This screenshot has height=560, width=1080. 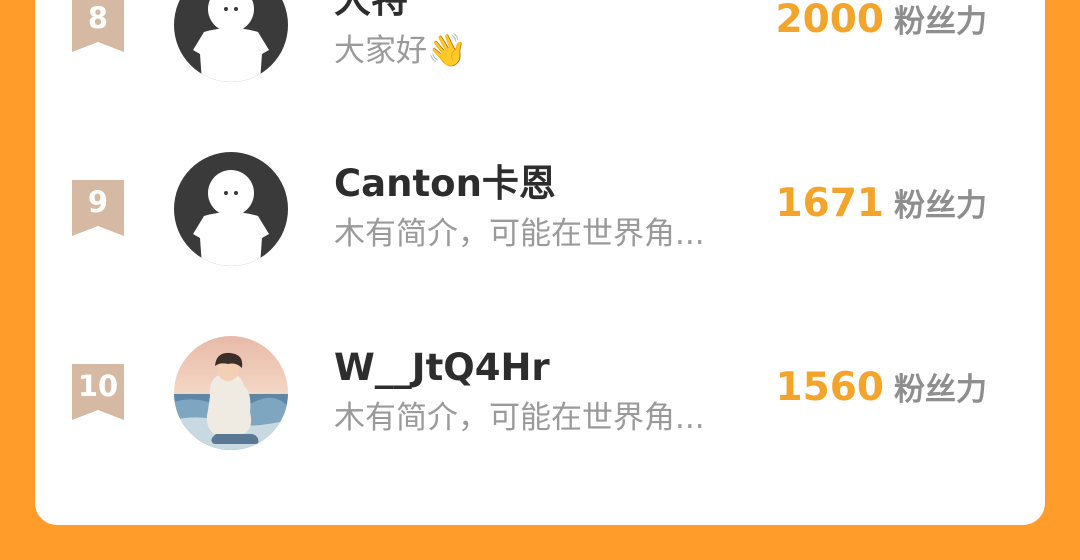 What do you see at coordinates (98, 18) in the screenshot?
I see `rank-number: 8` at bounding box center [98, 18].